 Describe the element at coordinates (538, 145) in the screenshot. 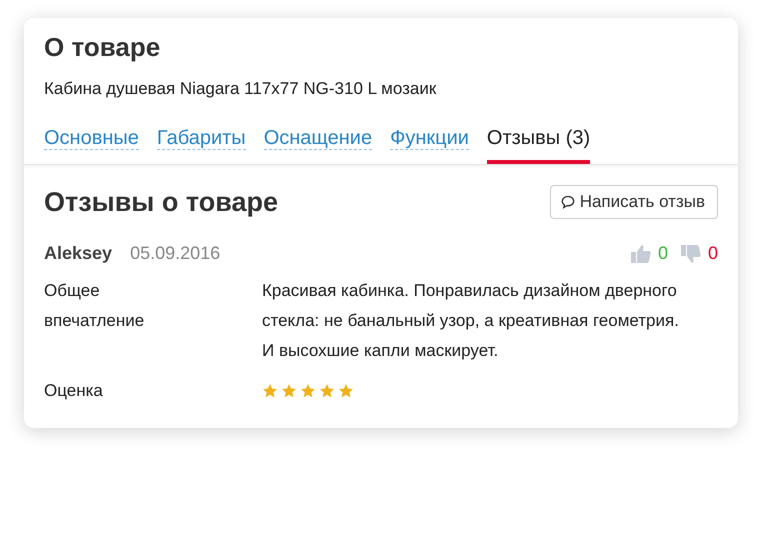

I see `tab: Отзывы (3)` at that location.